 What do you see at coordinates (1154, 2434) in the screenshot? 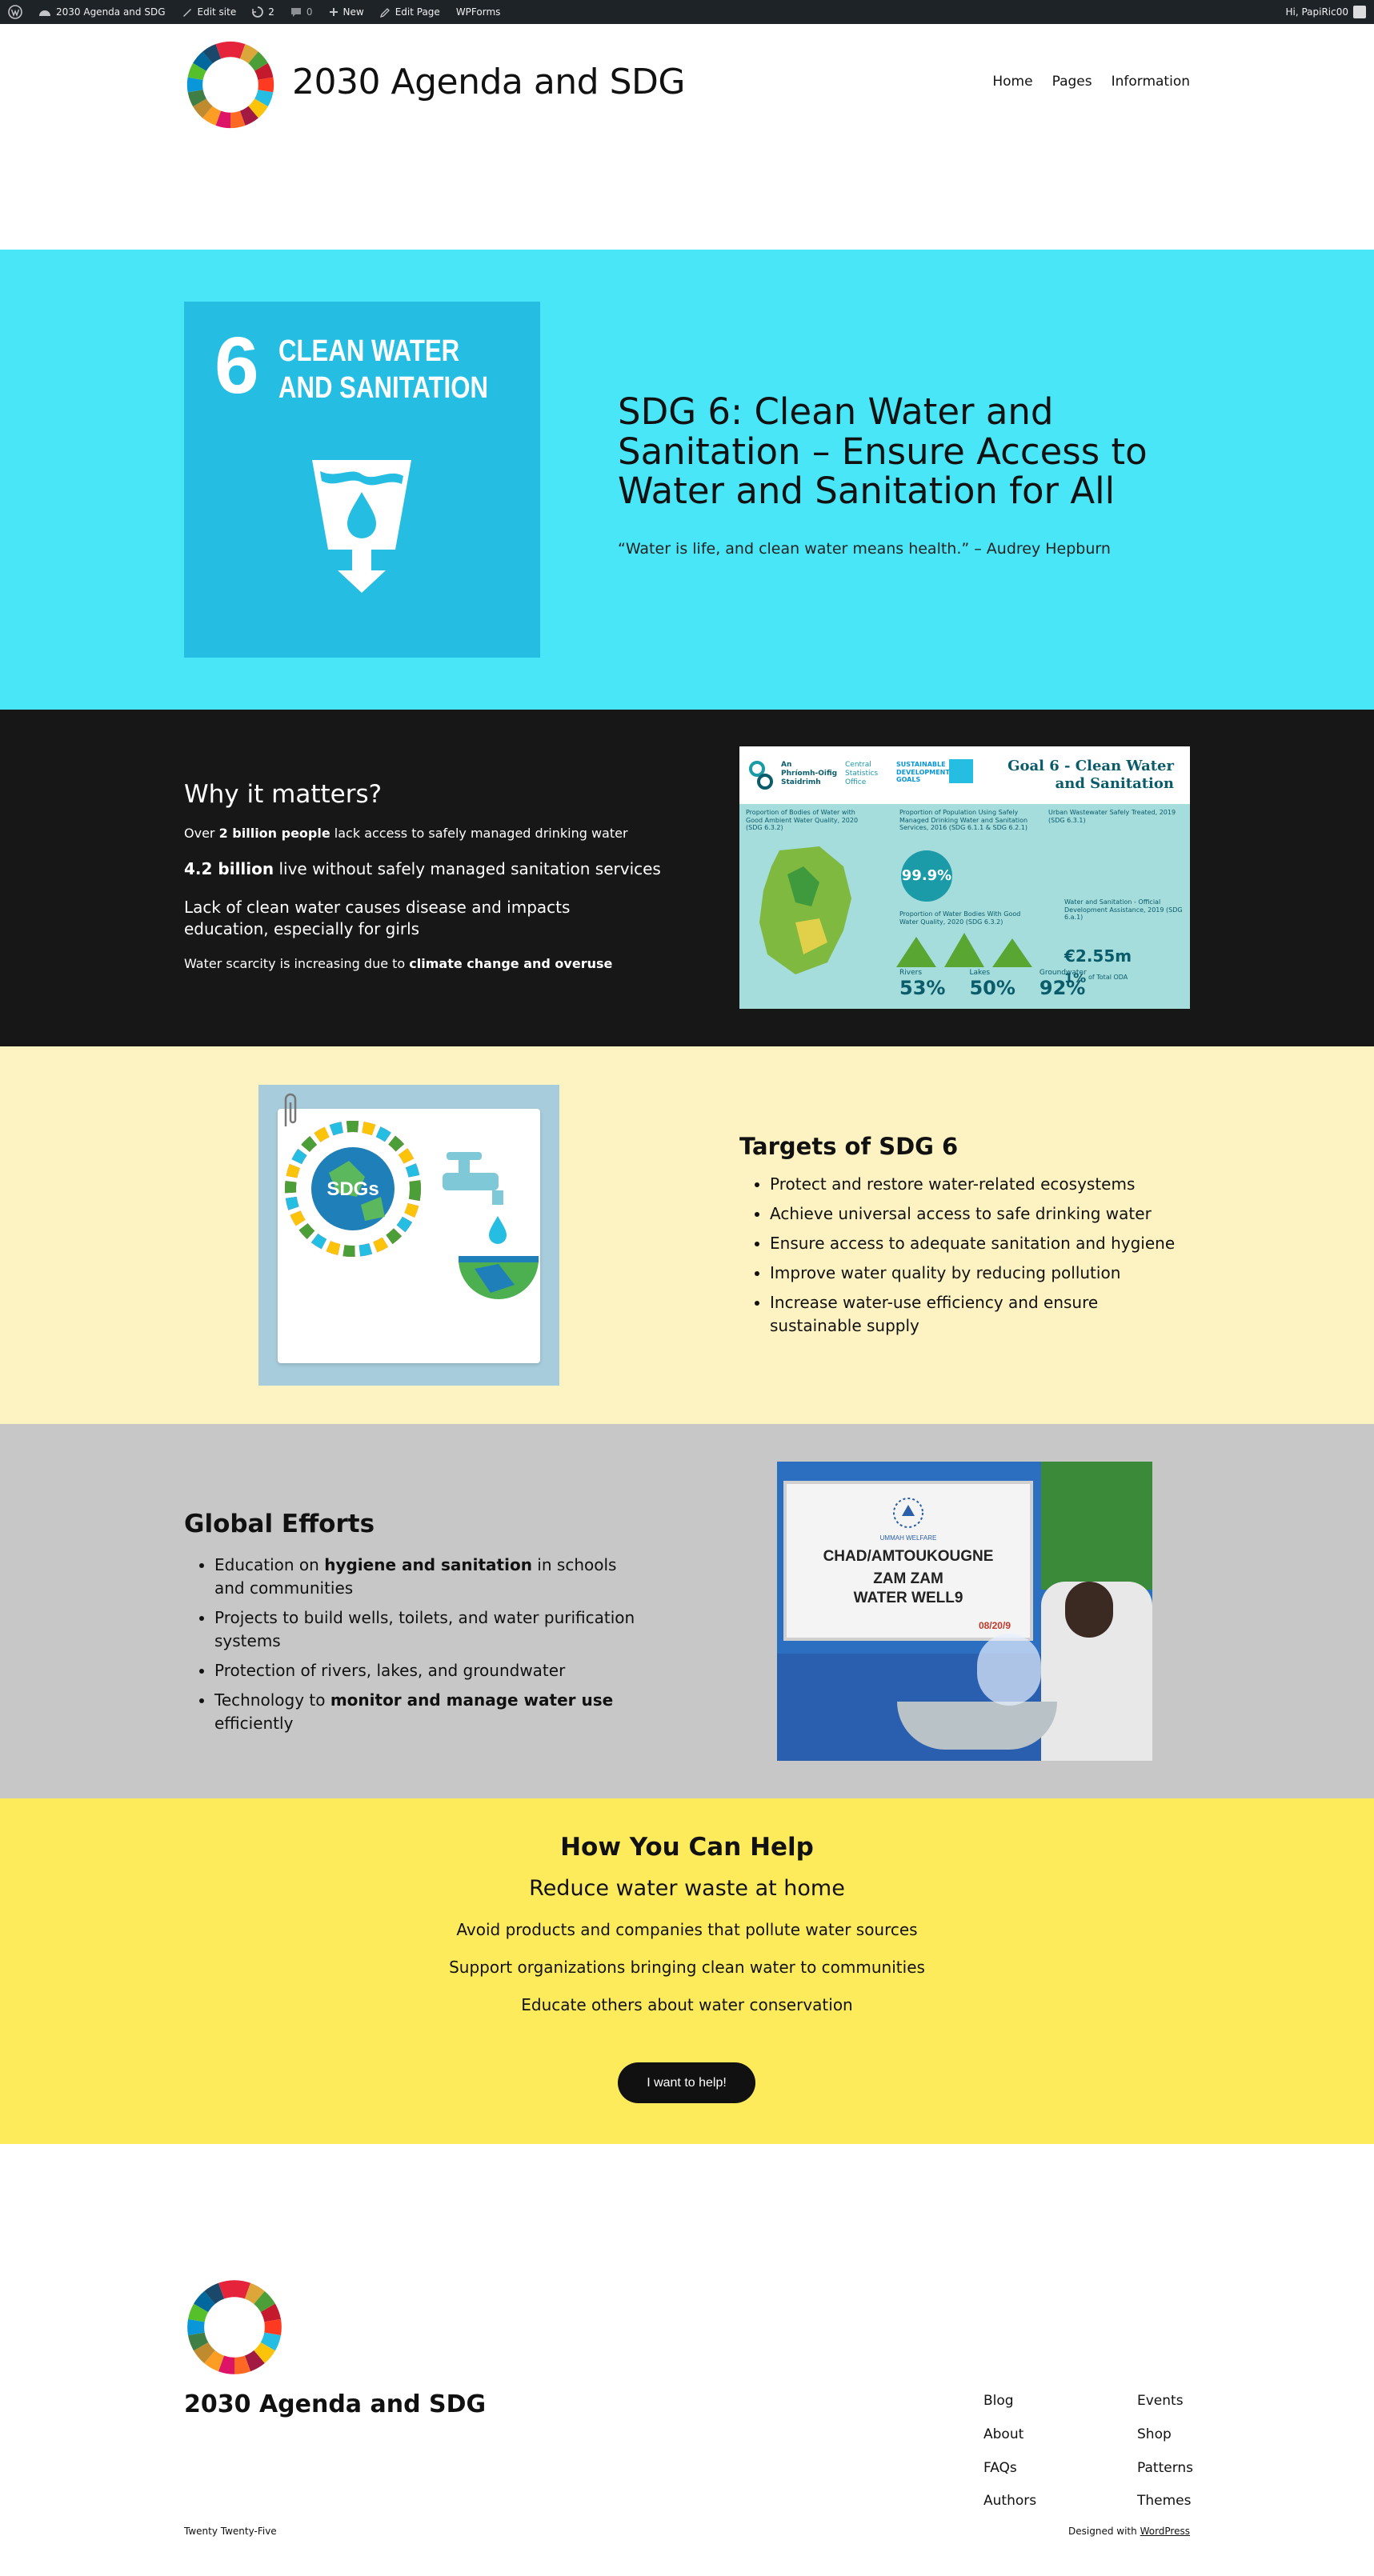
I see `footer-link-shop: Shop` at bounding box center [1154, 2434].